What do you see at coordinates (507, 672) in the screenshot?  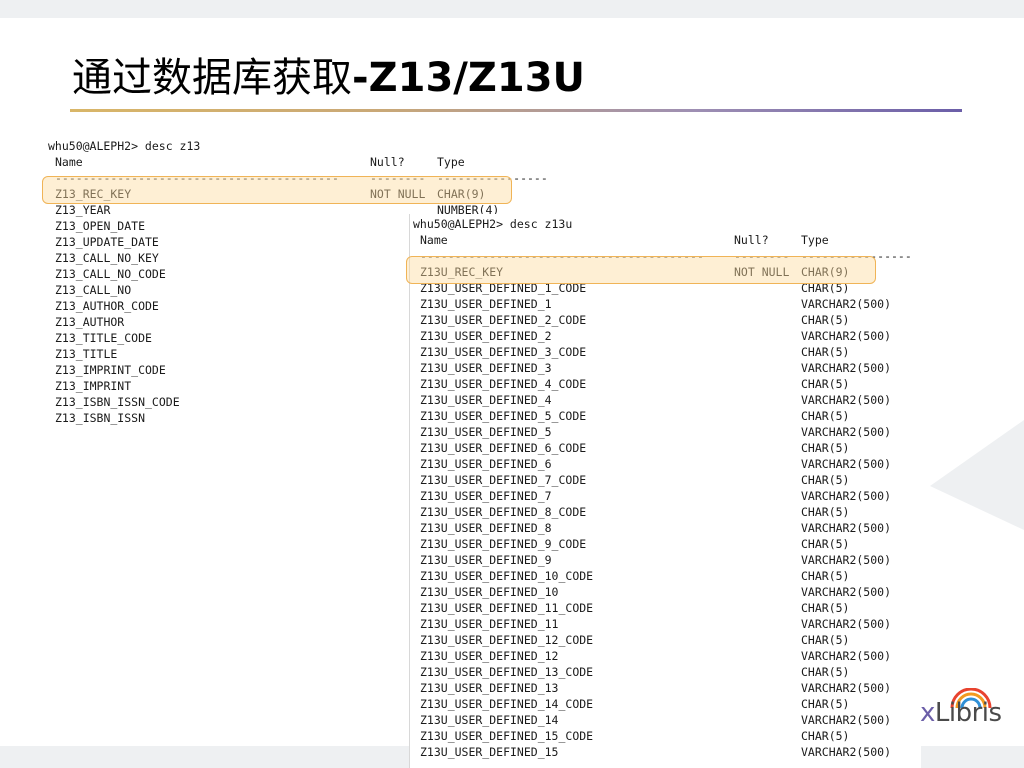 I see `column-name-cell: Z13U_USER_DEFINED_13_CODE` at bounding box center [507, 672].